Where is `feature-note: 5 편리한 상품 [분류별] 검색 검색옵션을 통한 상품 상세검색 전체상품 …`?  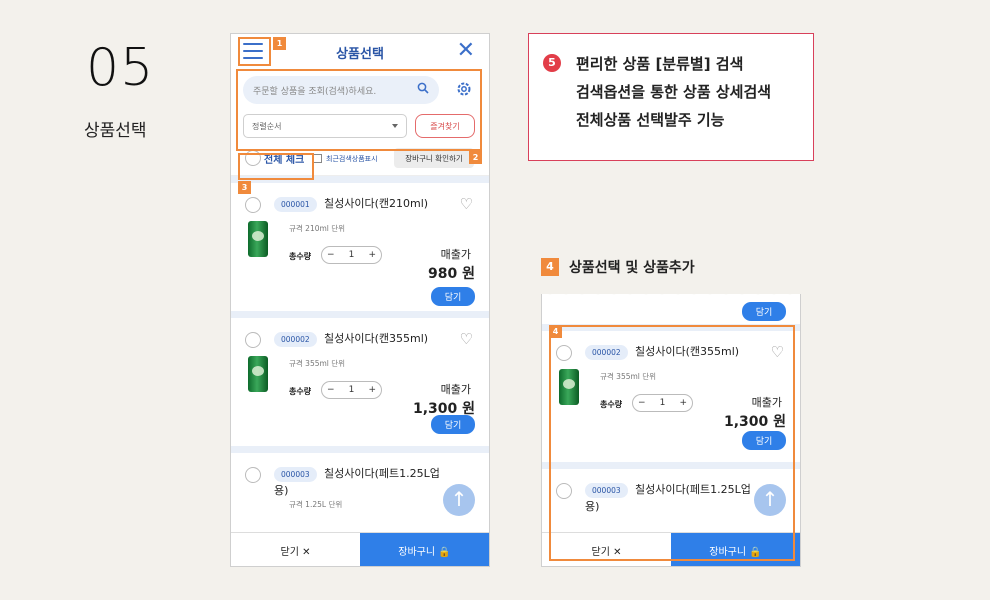 feature-note: 5 편리한 상품 [분류별] 검색 검색옵션을 통한 상품 상세검색 전체상품 … is located at coordinates (671, 97).